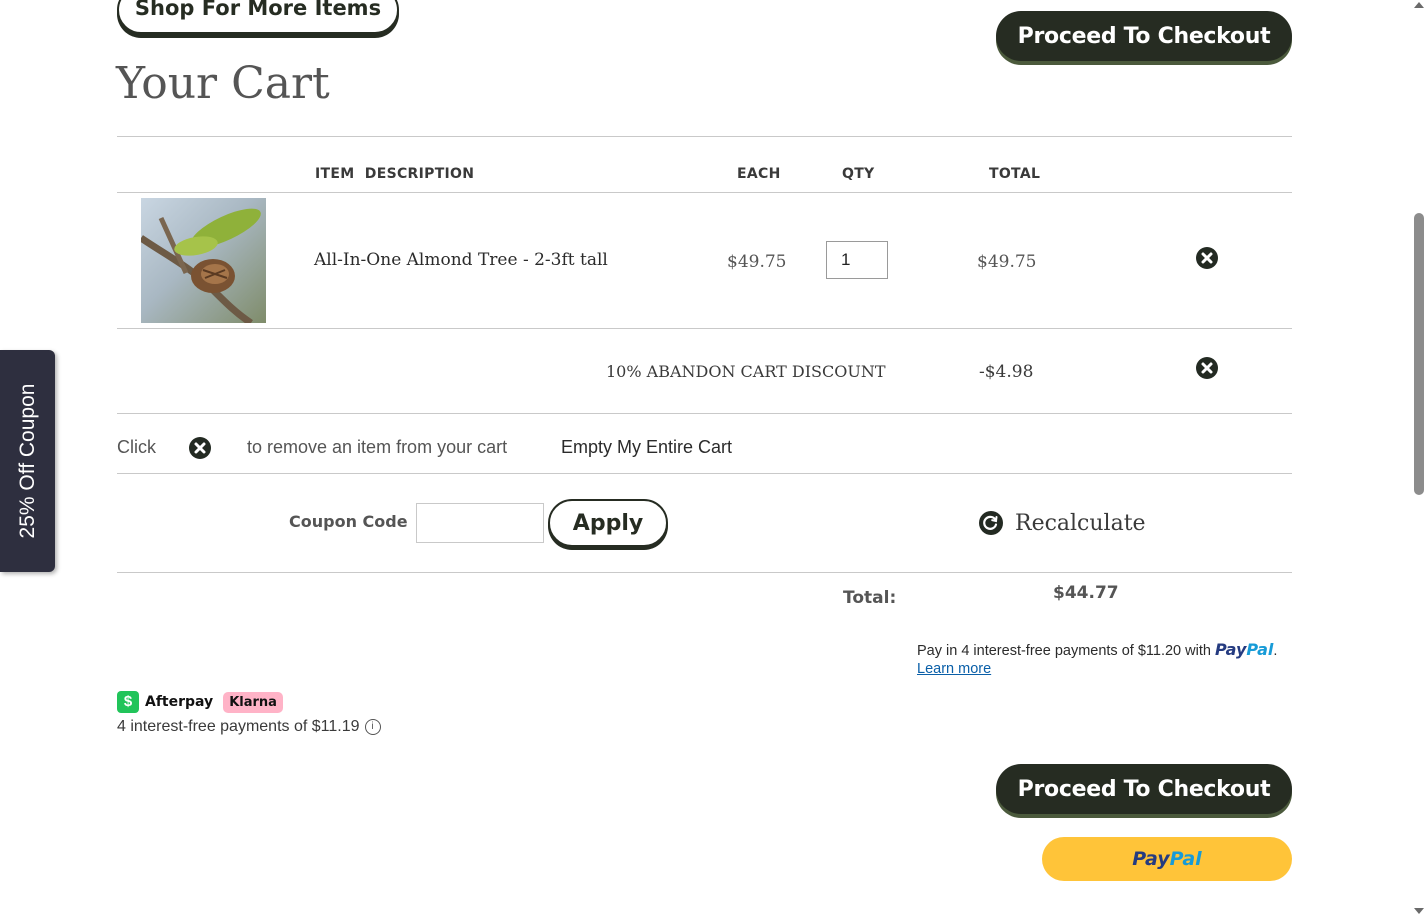 The image size is (1428, 922). Describe the element at coordinates (395, 174) in the screenshot. I see `header-item-description: ITEM DESCRIPTION` at that location.